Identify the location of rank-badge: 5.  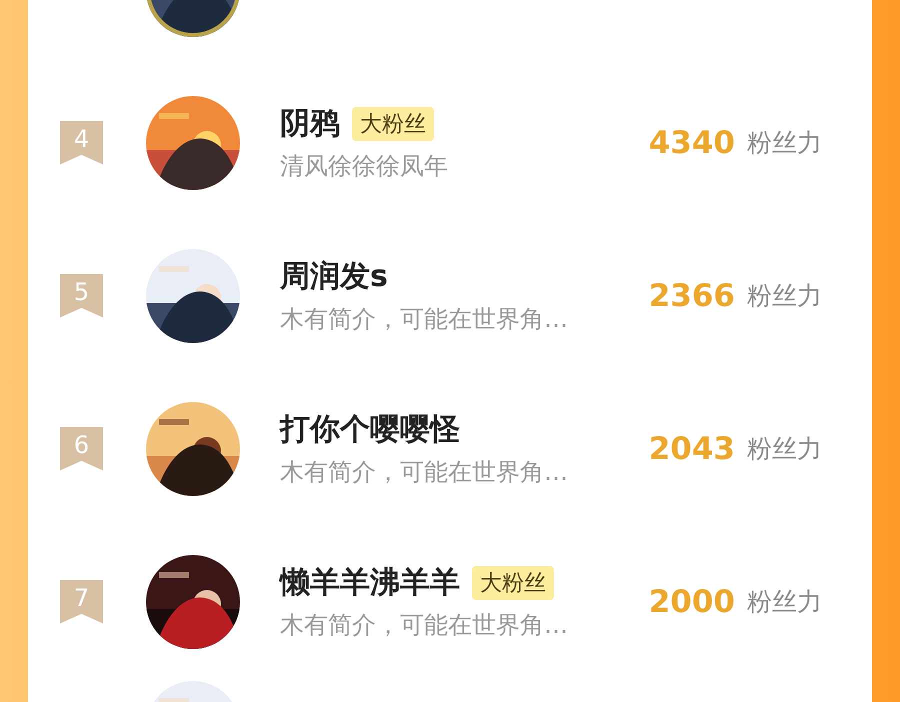
(81, 296).